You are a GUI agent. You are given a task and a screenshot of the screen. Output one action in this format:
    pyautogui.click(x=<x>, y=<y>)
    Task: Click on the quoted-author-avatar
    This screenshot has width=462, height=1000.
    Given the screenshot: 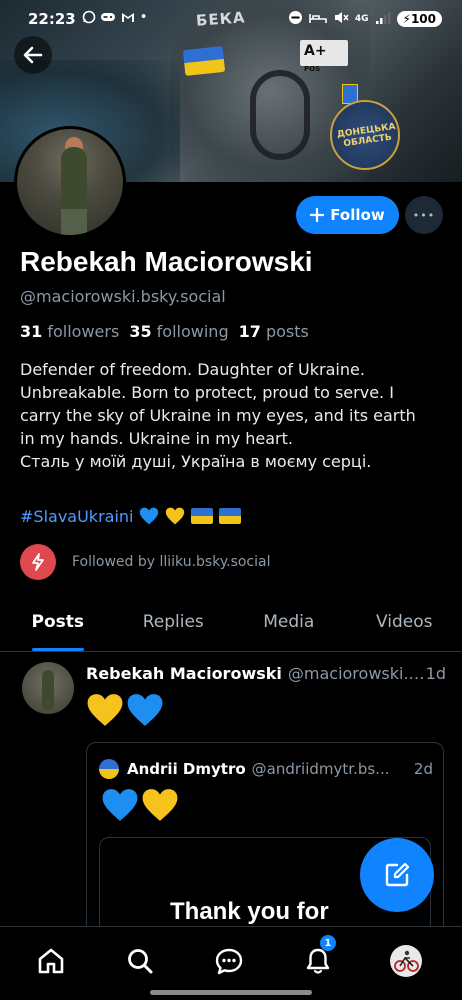 What is the action you would take?
    pyautogui.click(x=109, y=769)
    